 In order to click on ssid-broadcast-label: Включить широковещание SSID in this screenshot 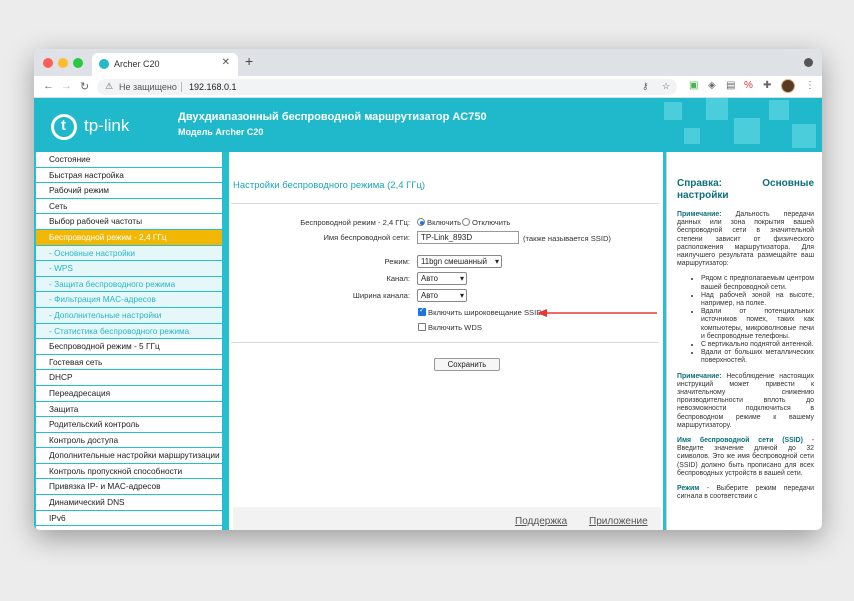, I will do `click(485, 312)`.